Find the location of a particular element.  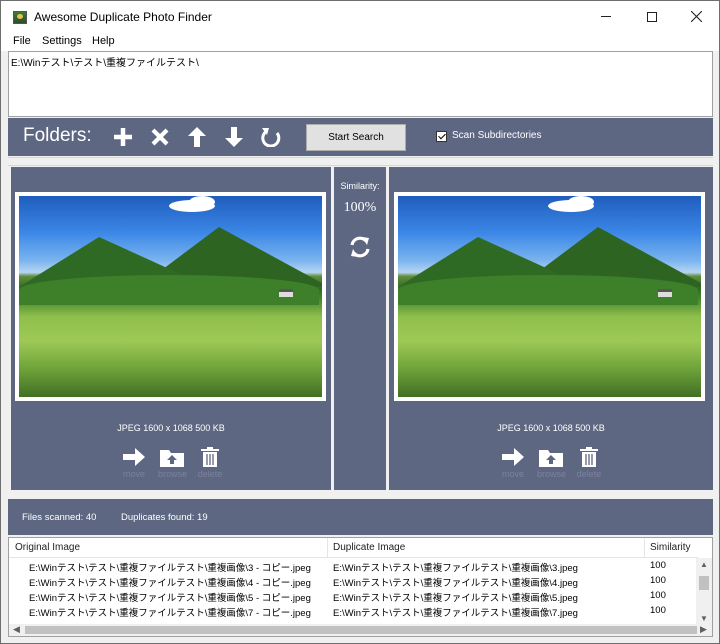

move-duplicate-button: move is located at coordinates (513, 463).